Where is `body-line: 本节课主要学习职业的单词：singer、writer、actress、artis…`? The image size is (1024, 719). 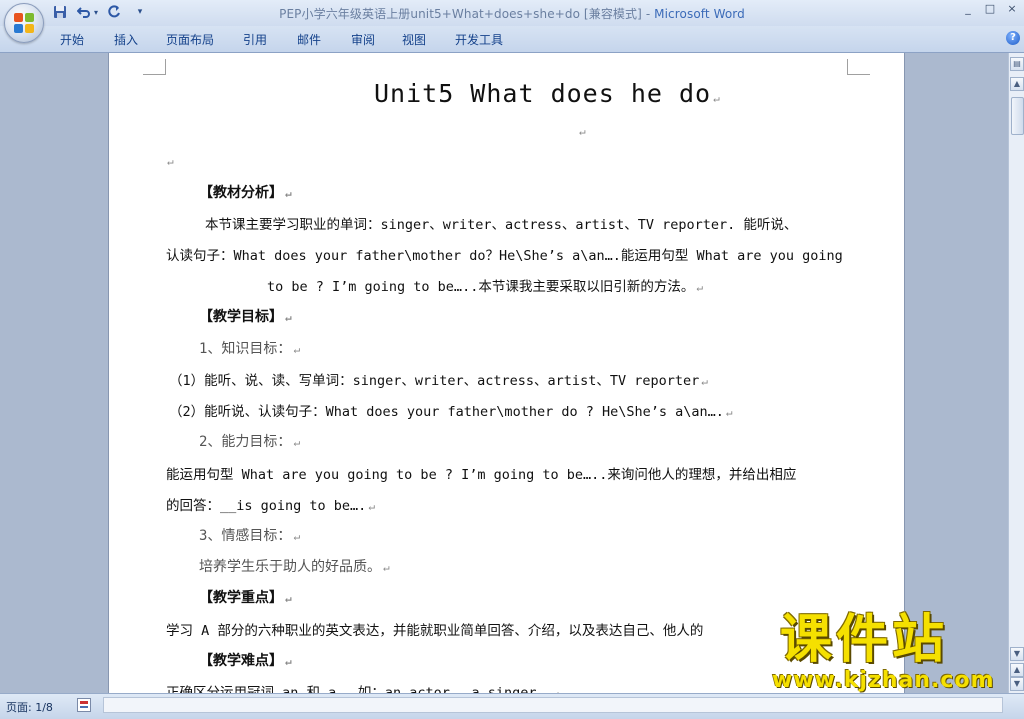 body-line: 本节课主要学习职业的单词：singer、writer、actress、artis… is located at coordinates (501, 225).